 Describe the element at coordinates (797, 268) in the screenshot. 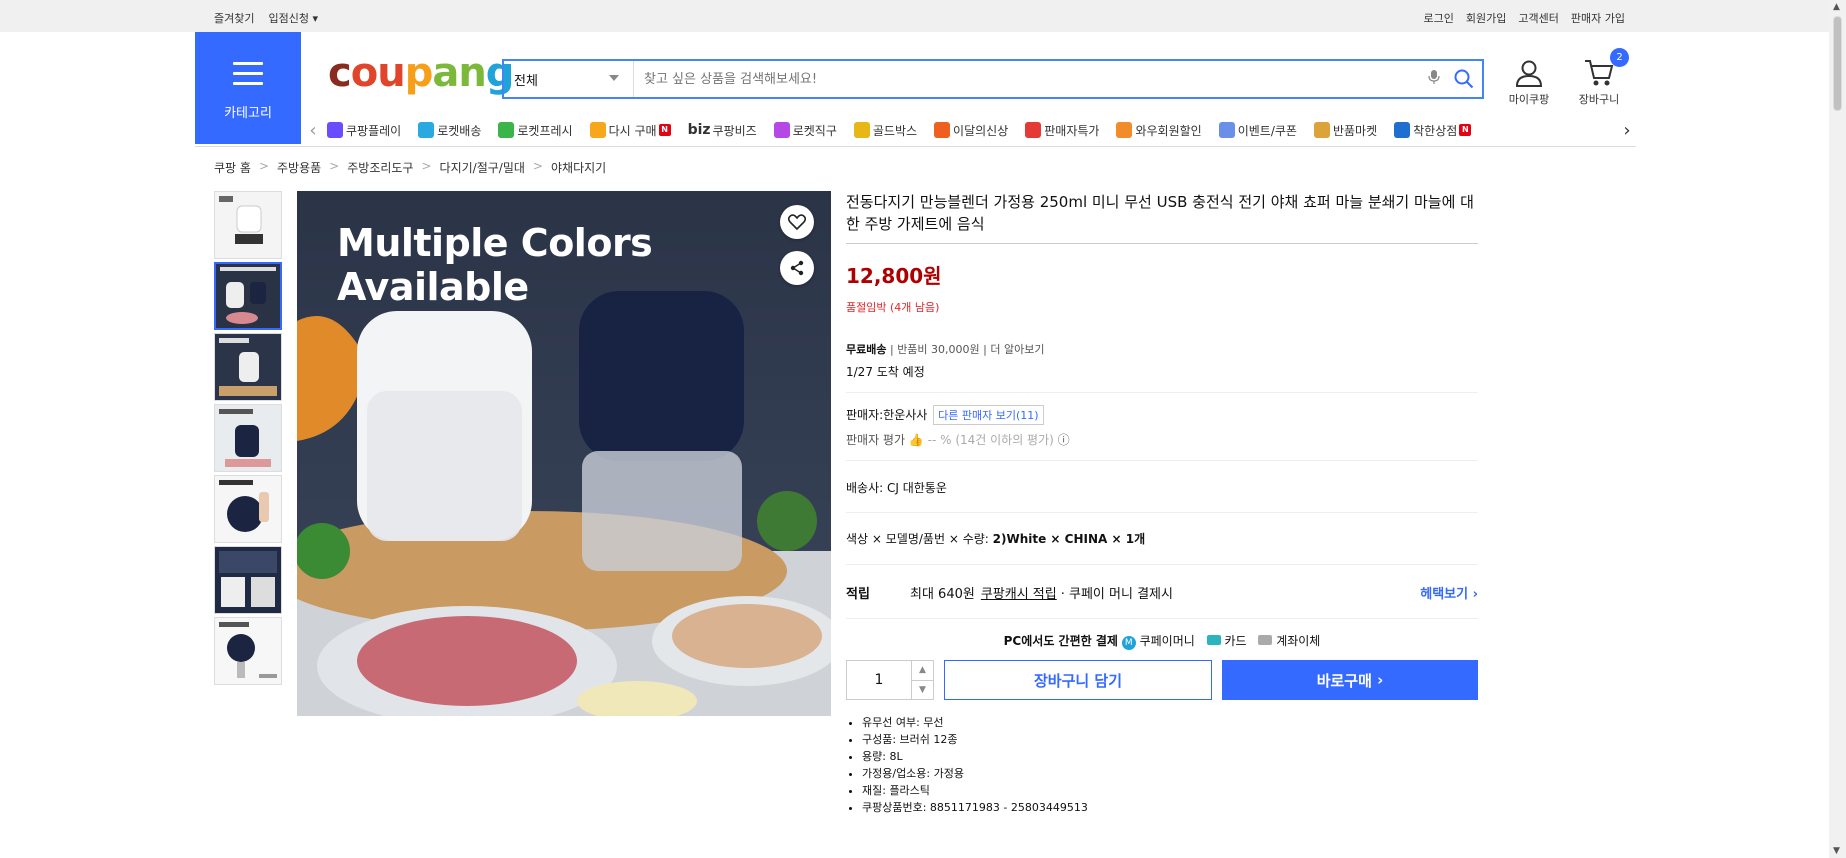

I see `share-button` at that location.